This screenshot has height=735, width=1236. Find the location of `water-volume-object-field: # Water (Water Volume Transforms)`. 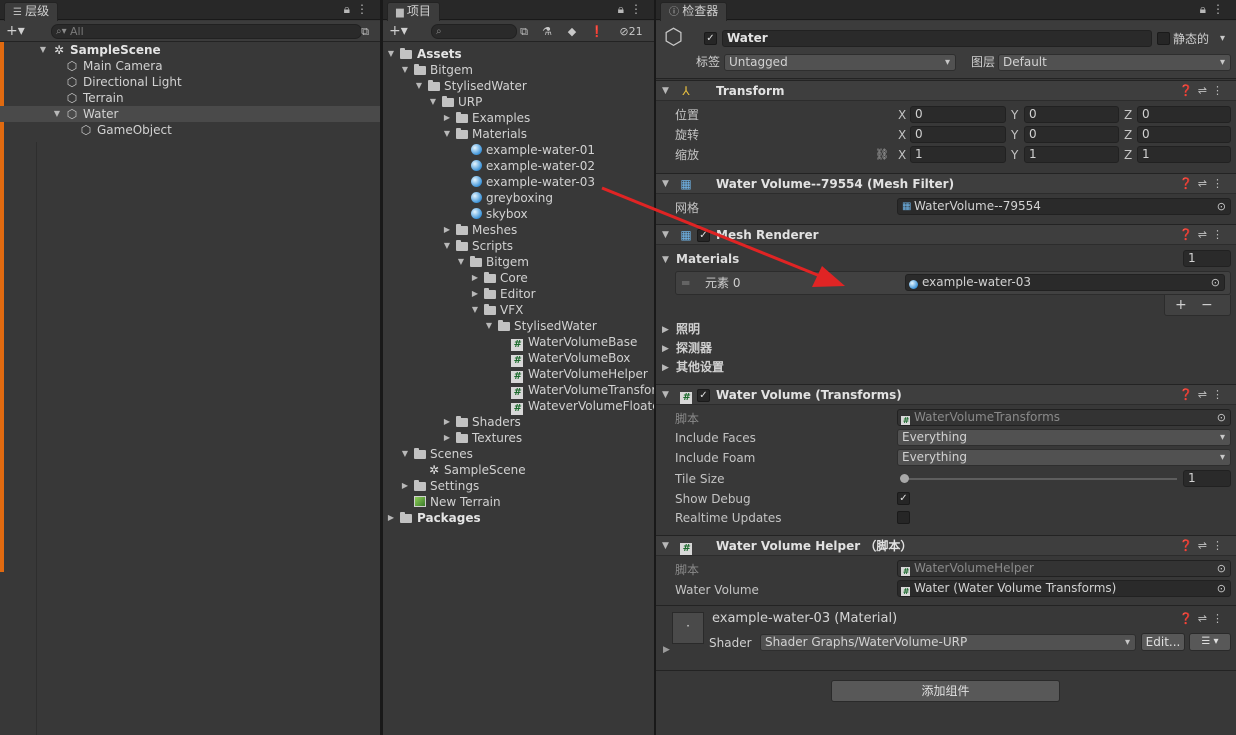

water-volume-object-field: # Water (Water Volume Transforms) is located at coordinates (1064, 588).